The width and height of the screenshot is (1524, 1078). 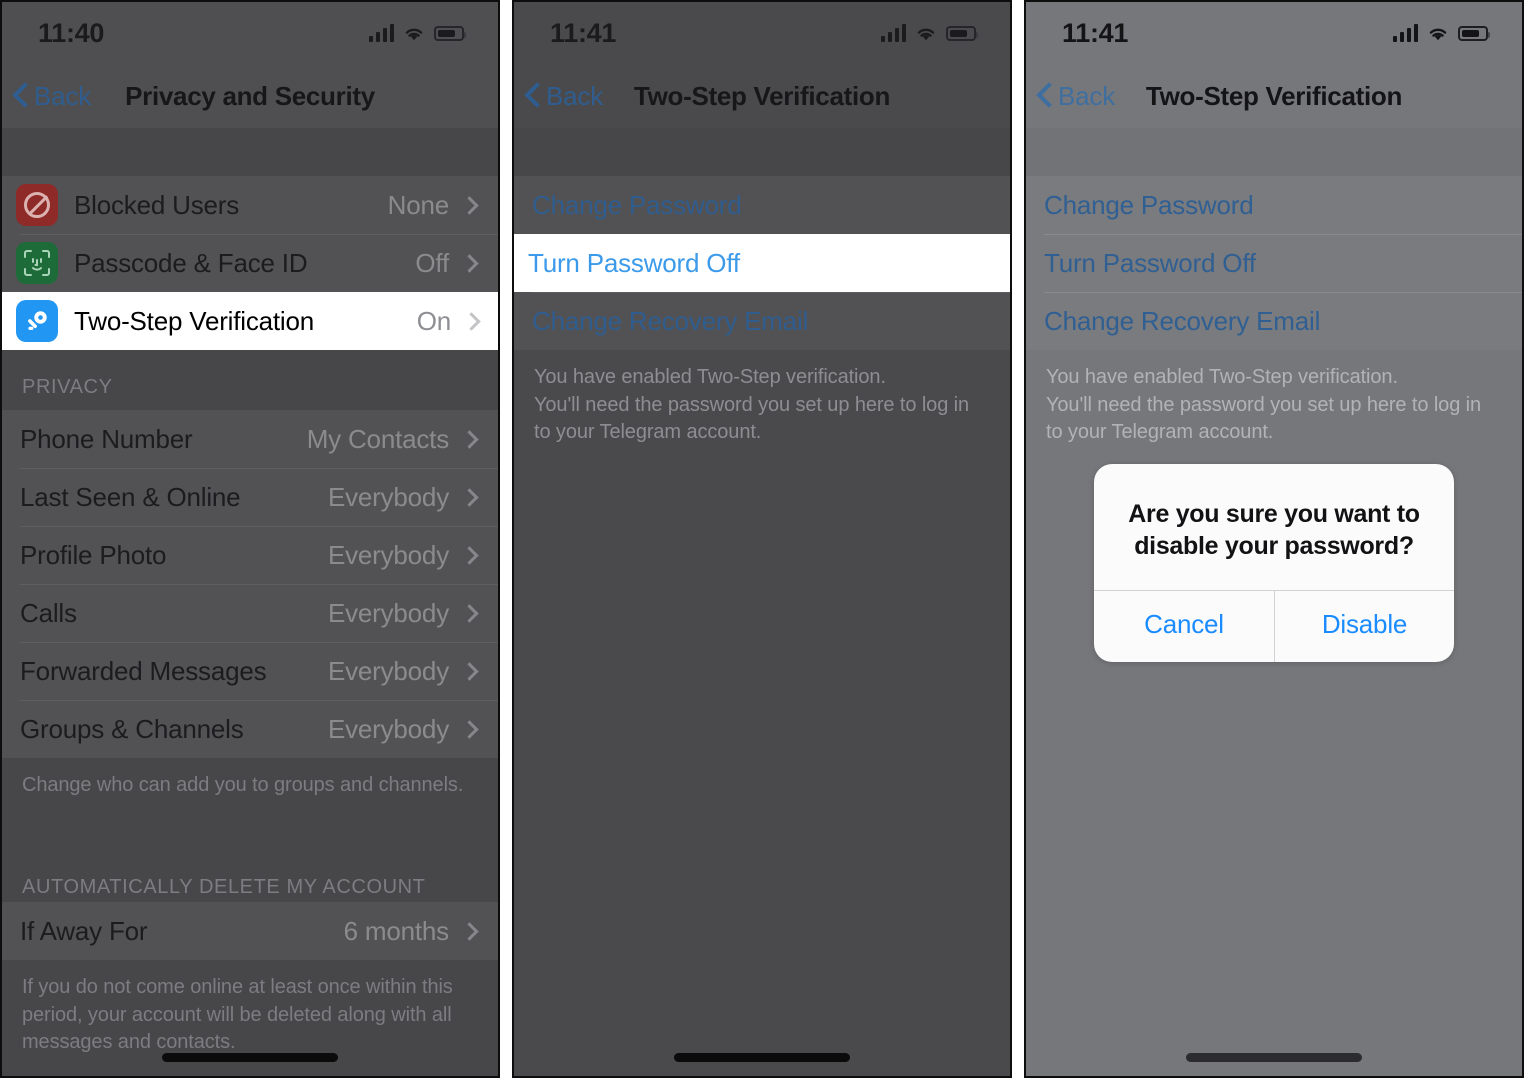 What do you see at coordinates (250, 555) in the screenshot?
I see `row-profile-photo: Profile Photo Everybody` at bounding box center [250, 555].